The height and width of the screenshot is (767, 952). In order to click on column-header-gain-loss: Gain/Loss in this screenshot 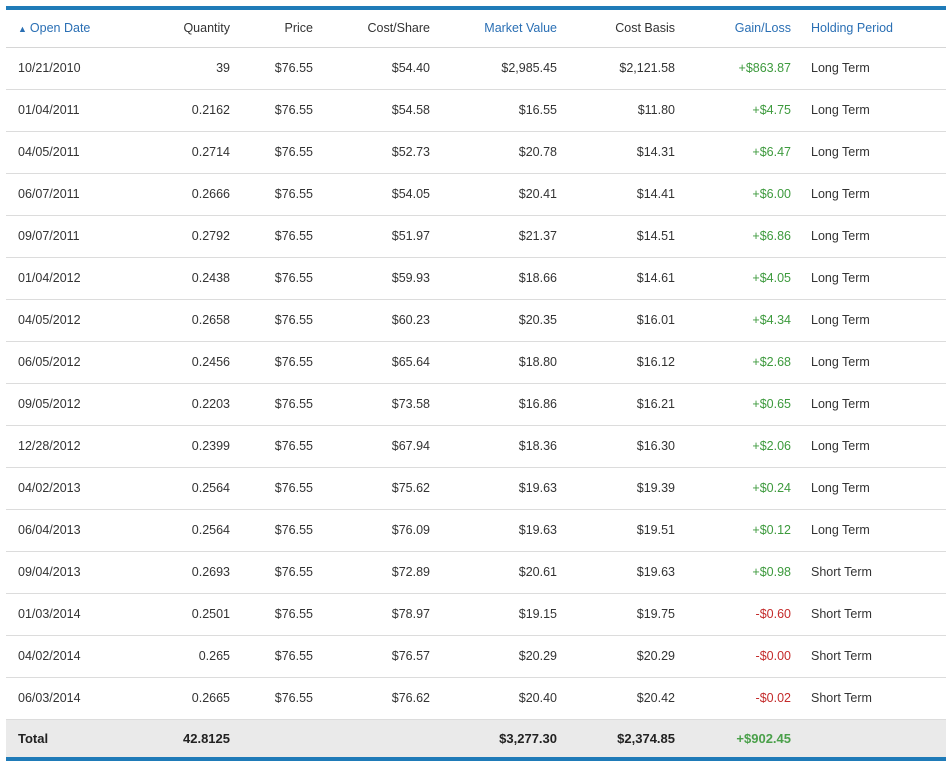, I will do `click(733, 29)`.